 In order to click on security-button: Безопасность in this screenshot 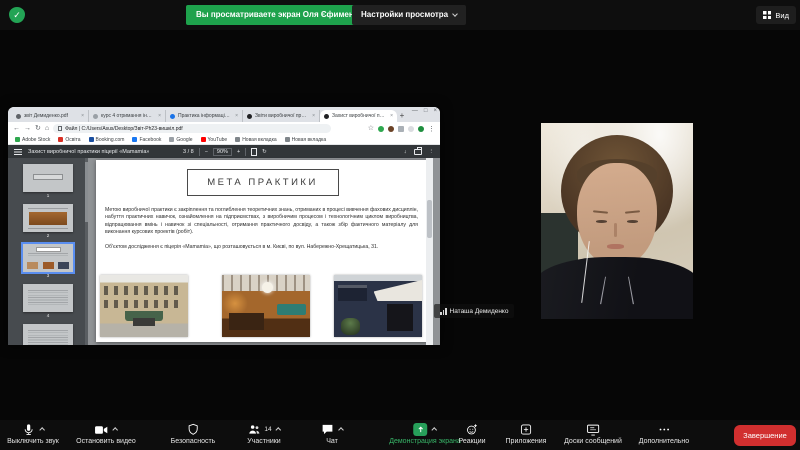, I will do `click(193, 434)`.